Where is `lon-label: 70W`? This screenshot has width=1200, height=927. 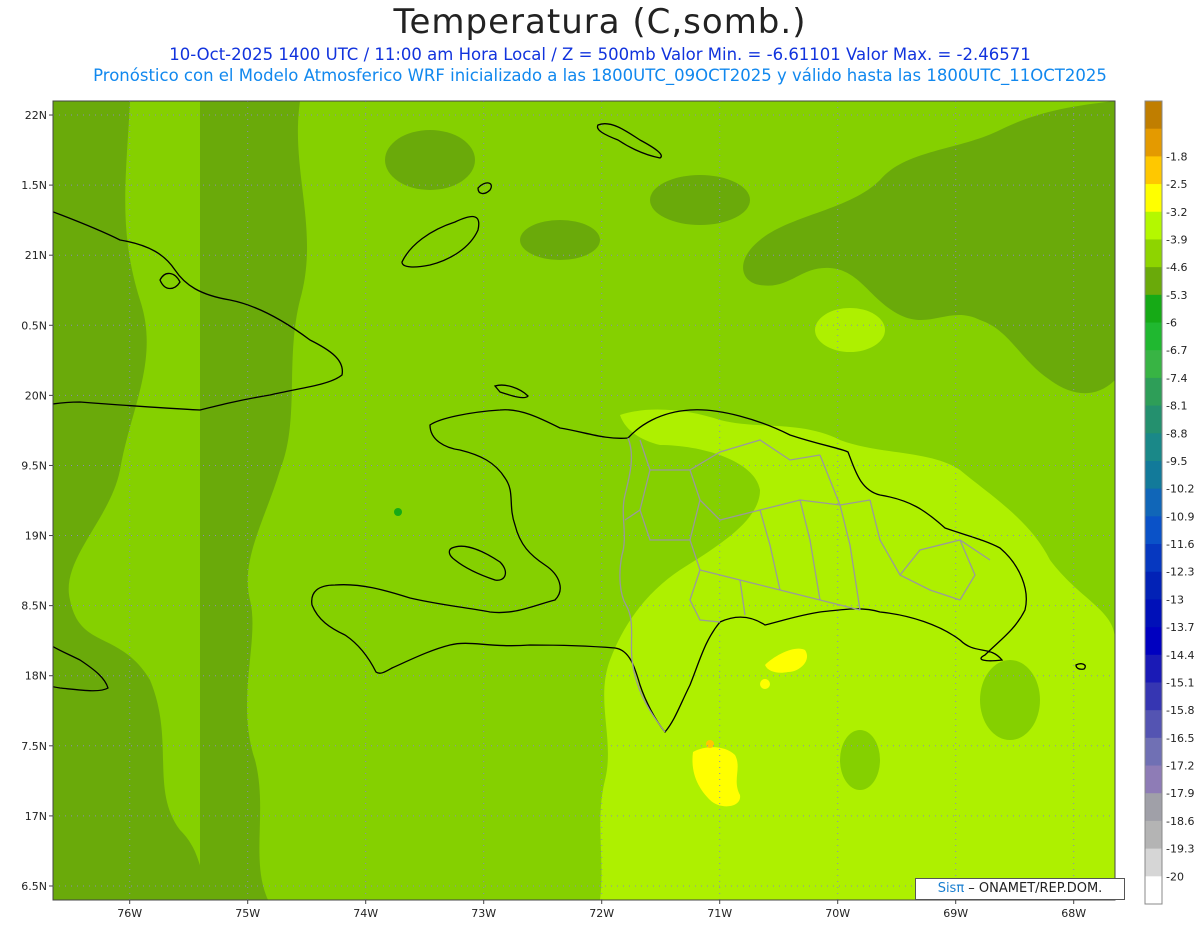 lon-label: 70W is located at coordinates (837, 913).